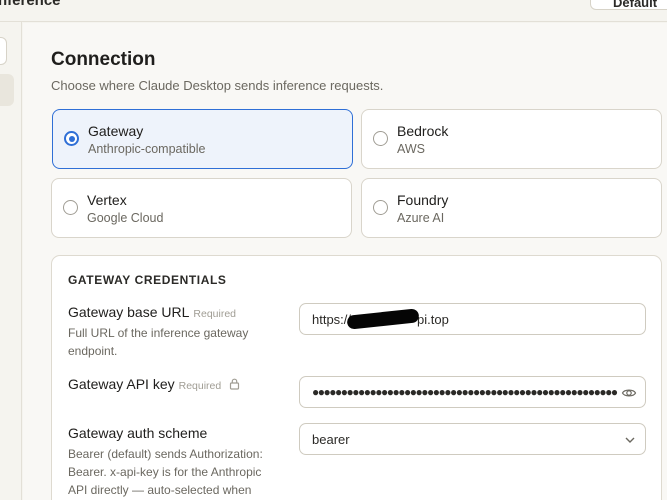  What do you see at coordinates (147, 280) in the screenshot?
I see `card-heading: GATEWAY CREDENTIALS` at bounding box center [147, 280].